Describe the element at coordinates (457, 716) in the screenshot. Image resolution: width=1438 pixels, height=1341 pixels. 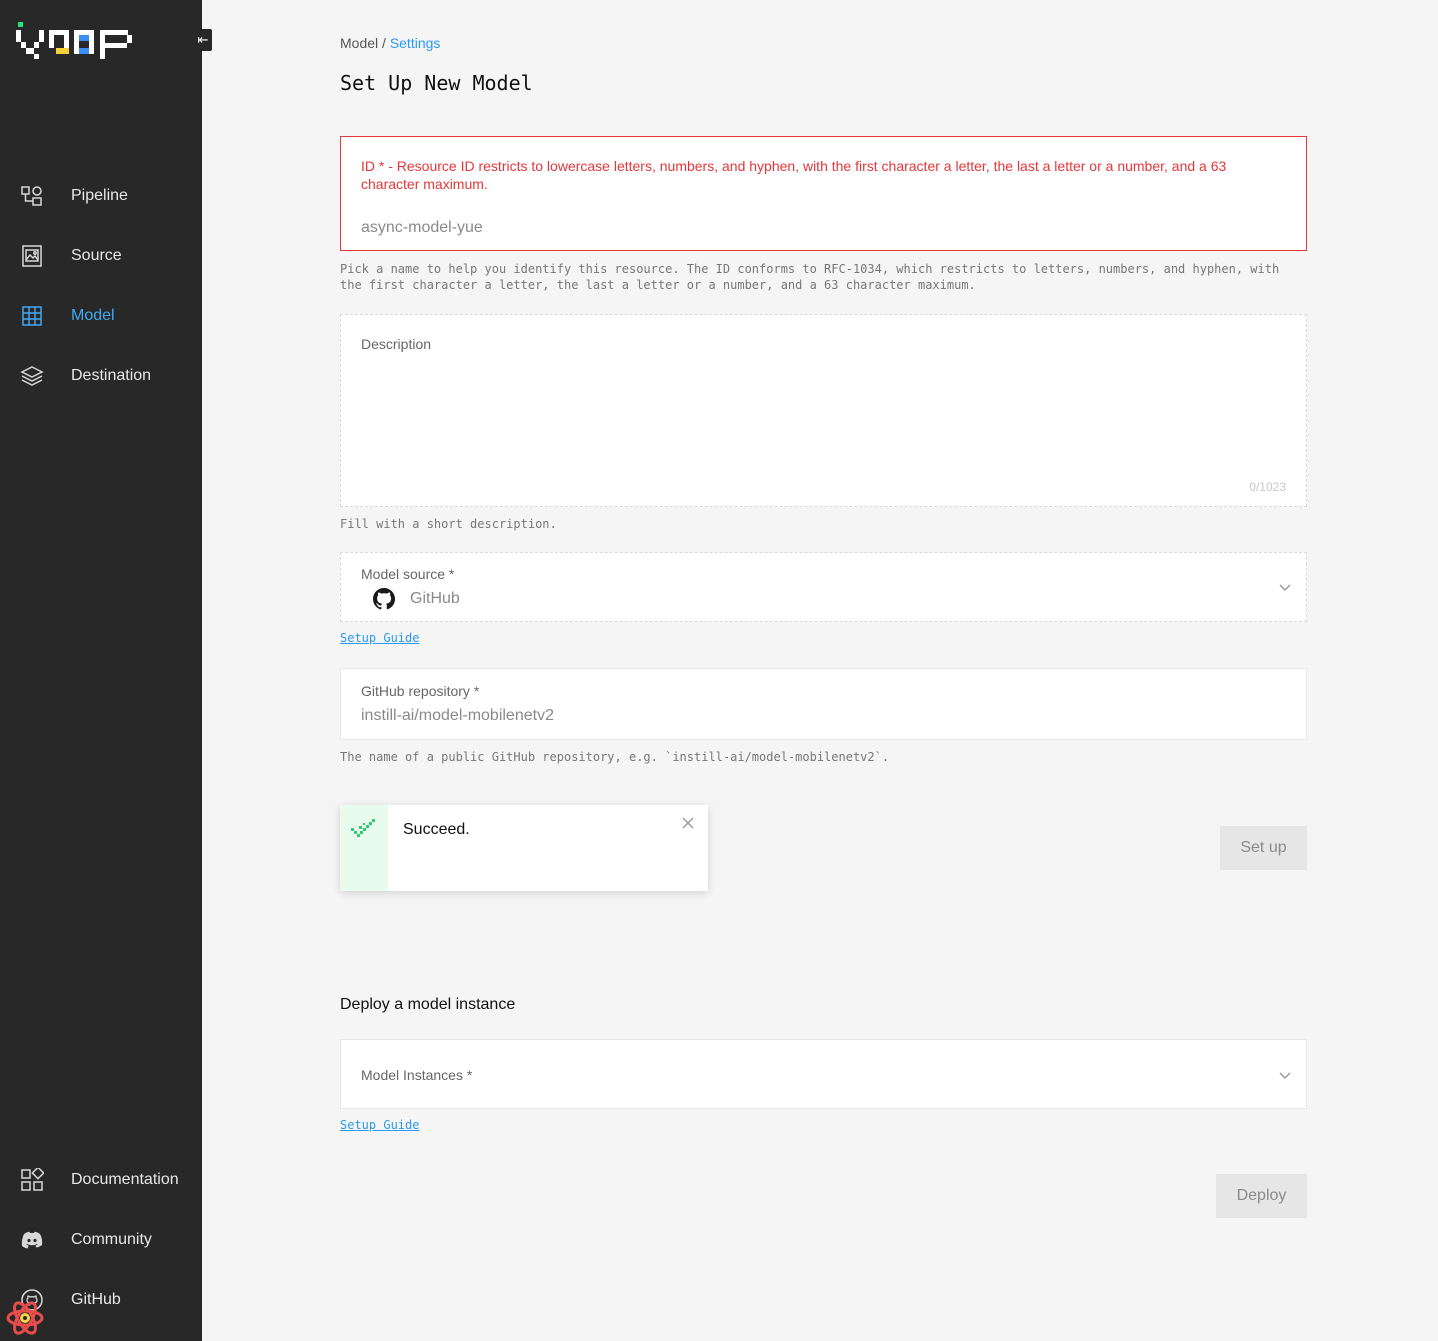
I see `github-repository-input: instill-ai/model-mobilenetv2` at that location.